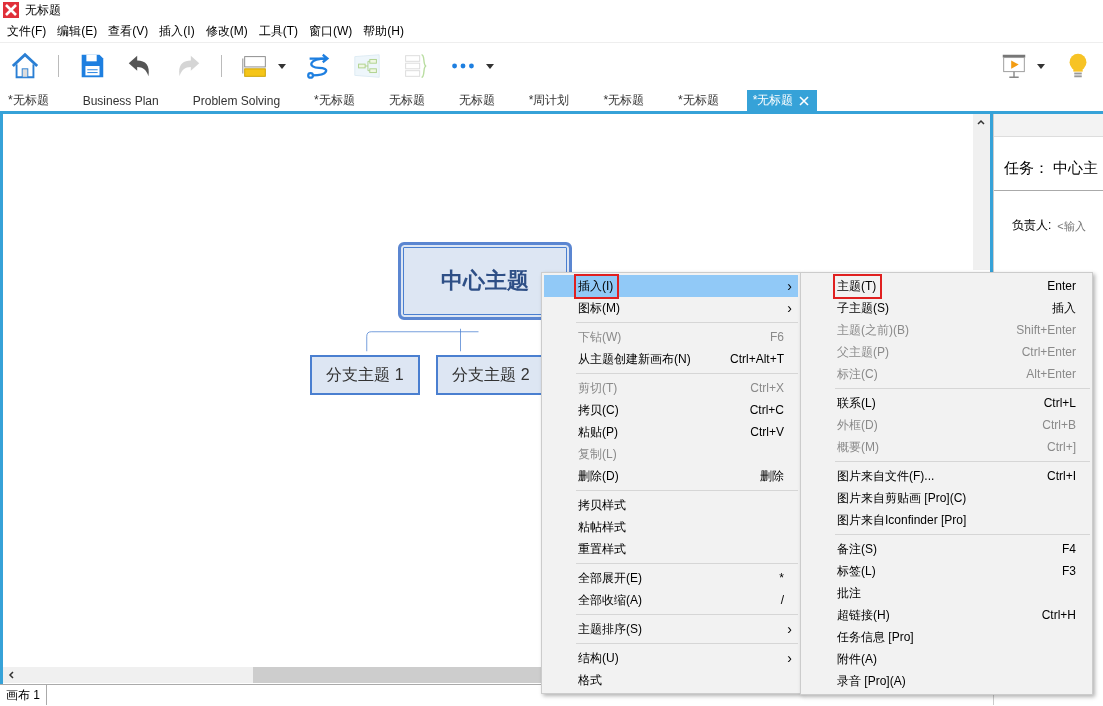 The height and width of the screenshot is (706, 1103). I want to click on menu-item: 修改(M), so click(226, 31).